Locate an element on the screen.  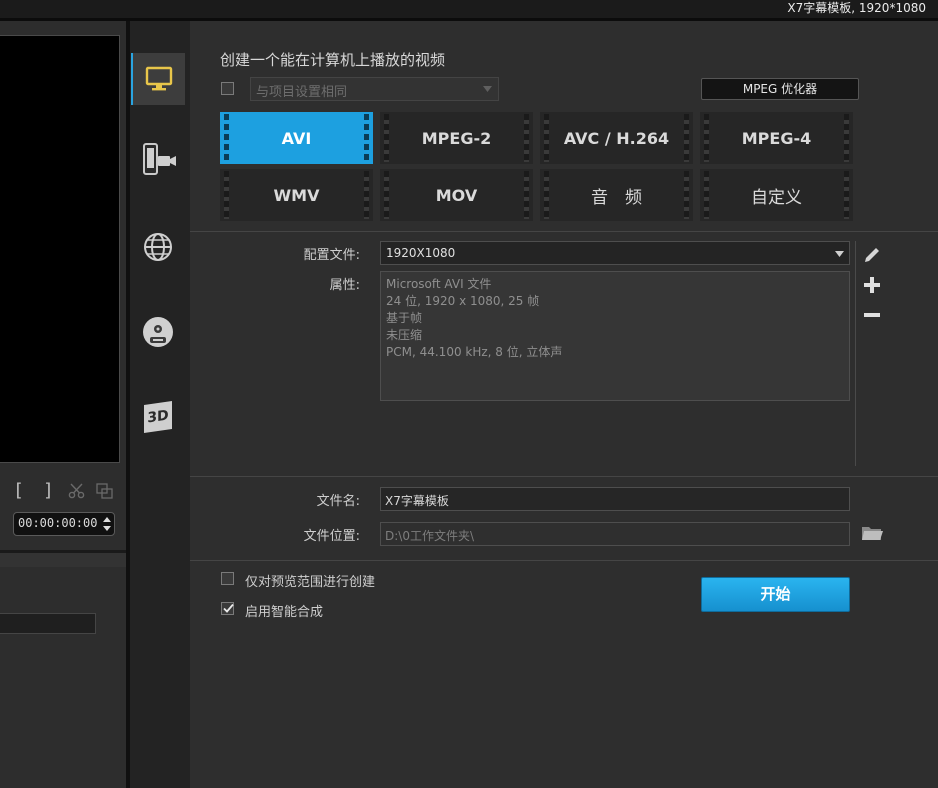
smart-render-label: 启用智能合成 is located at coordinates (284, 612).